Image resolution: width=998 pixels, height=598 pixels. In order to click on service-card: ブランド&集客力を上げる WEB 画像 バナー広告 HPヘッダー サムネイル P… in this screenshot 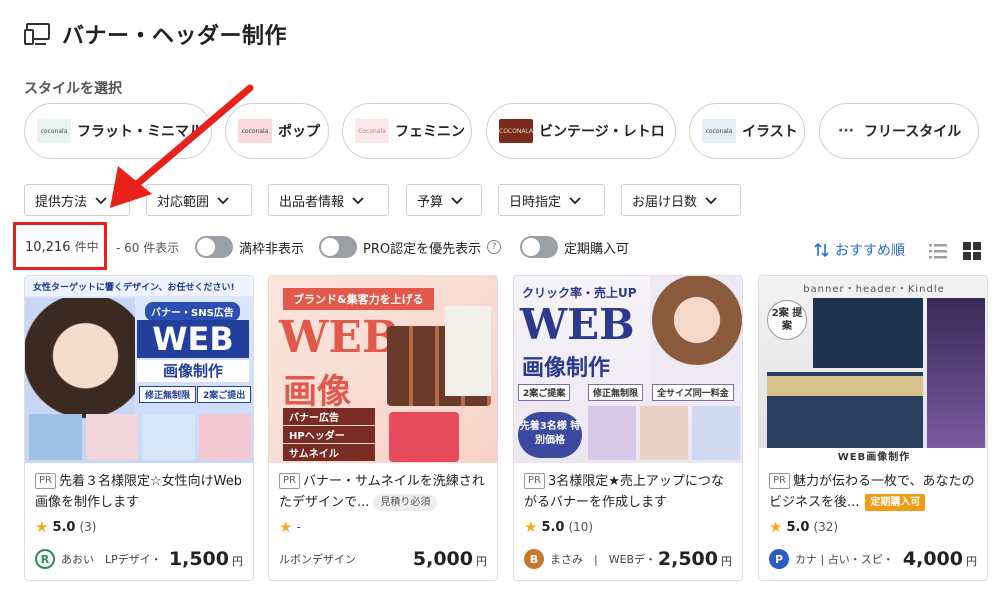, I will do `click(383, 428)`.